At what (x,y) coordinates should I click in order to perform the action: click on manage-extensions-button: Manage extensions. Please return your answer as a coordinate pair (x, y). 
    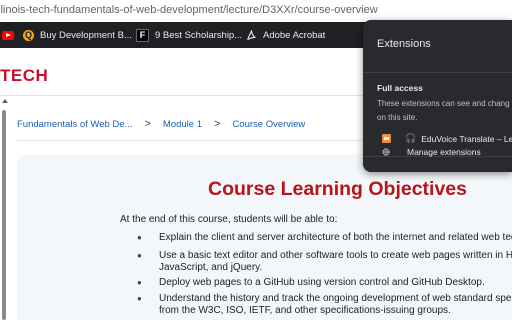
    Looking at the image, I should click on (431, 152).